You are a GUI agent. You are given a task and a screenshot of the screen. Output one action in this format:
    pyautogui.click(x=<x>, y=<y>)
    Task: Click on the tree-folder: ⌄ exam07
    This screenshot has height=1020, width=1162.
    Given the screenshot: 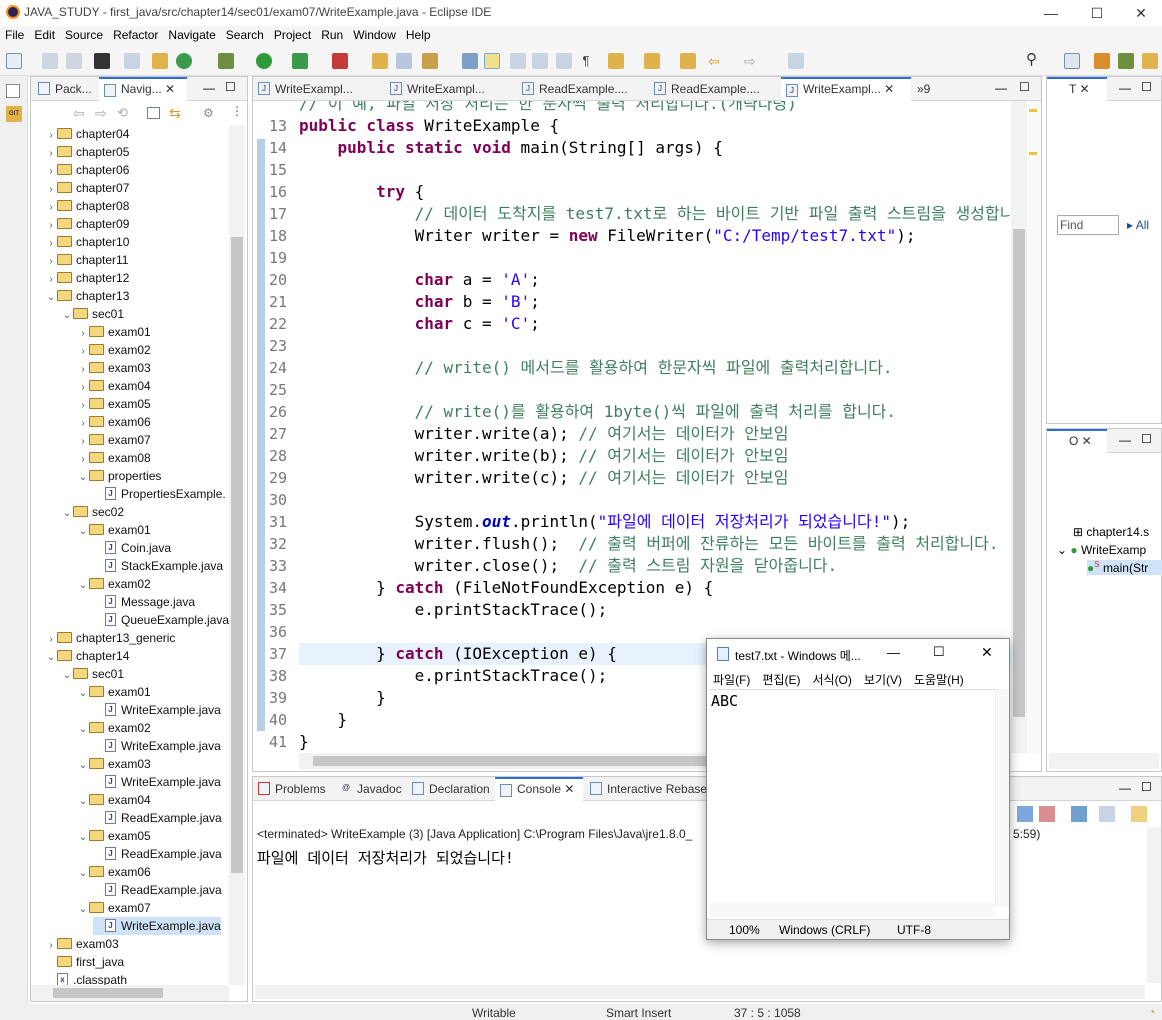 What is the action you would take?
    pyautogui.click(x=114, y=908)
    